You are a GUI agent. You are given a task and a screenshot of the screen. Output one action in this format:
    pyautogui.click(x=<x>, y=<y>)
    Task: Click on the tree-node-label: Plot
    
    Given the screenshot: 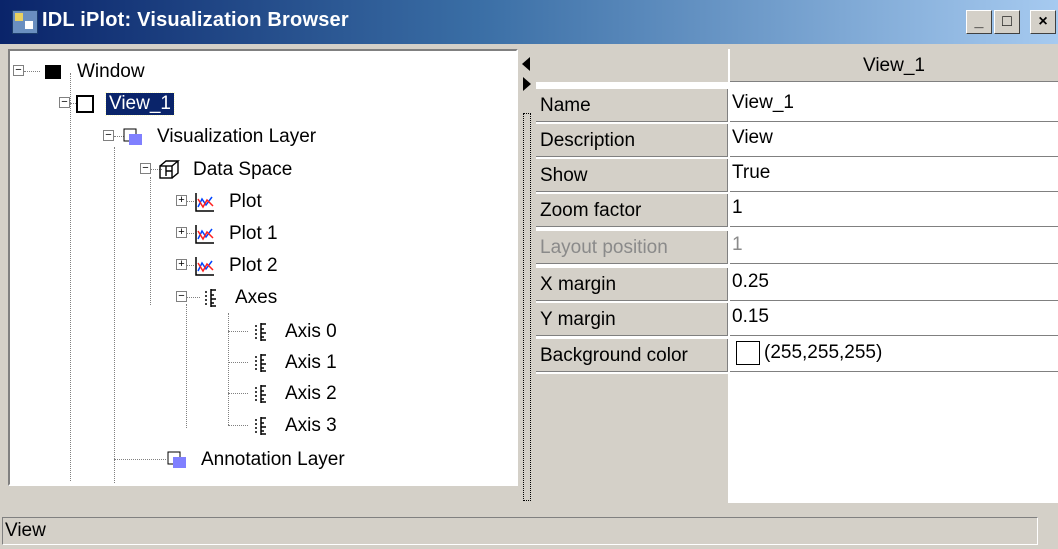 What is the action you would take?
    pyautogui.click(x=245, y=201)
    